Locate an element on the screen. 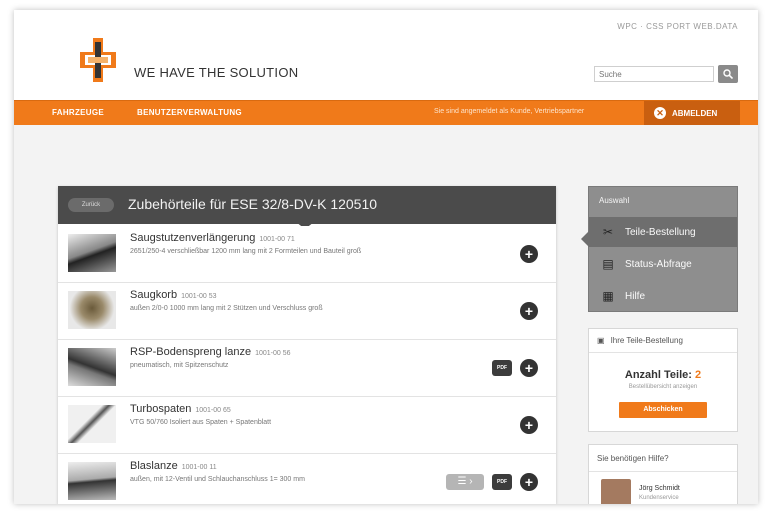 The image size is (773, 515). order-header: ▣ Ihre Teile-Bestellung is located at coordinates (663, 341).